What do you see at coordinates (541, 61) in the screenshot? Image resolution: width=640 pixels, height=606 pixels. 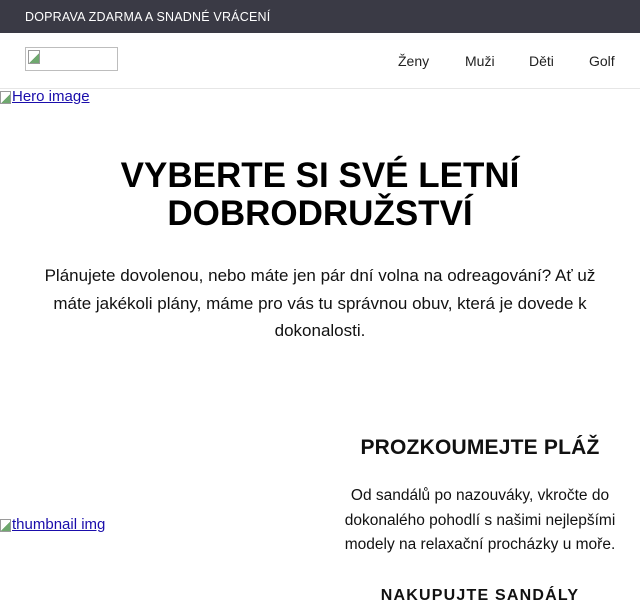 I see `nav-item-deti: Děti` at bounding box center [541, 61].